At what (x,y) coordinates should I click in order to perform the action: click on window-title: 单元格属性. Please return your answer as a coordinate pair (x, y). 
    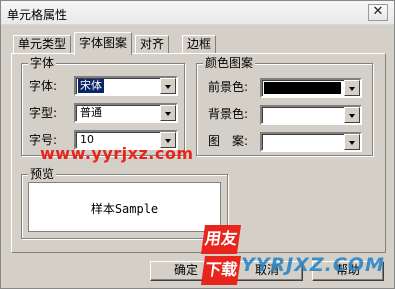
    Looking at the image, I should click on (37, 15).